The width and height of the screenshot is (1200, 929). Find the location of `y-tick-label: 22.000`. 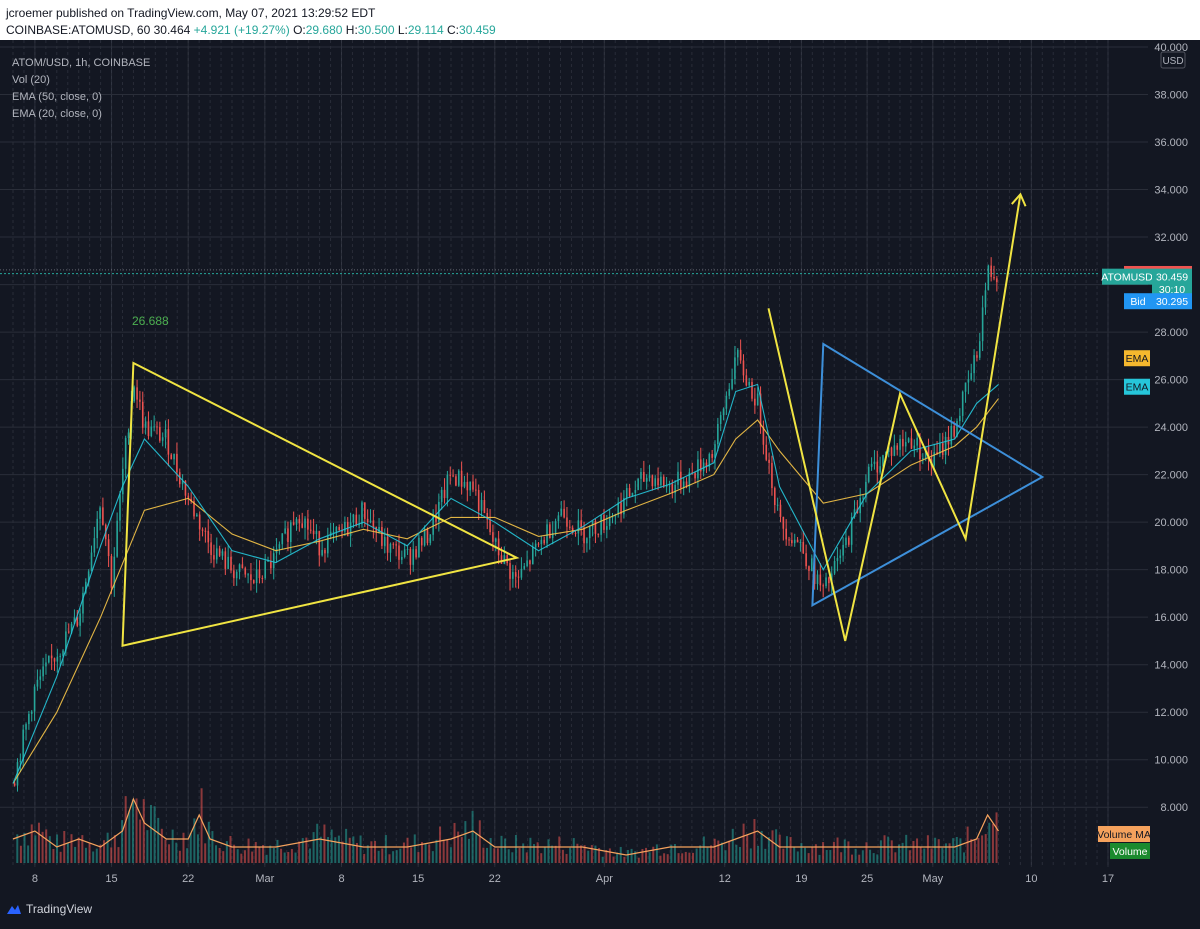

y-tick-label: 22.000 is located at coordinates (1171, 476).